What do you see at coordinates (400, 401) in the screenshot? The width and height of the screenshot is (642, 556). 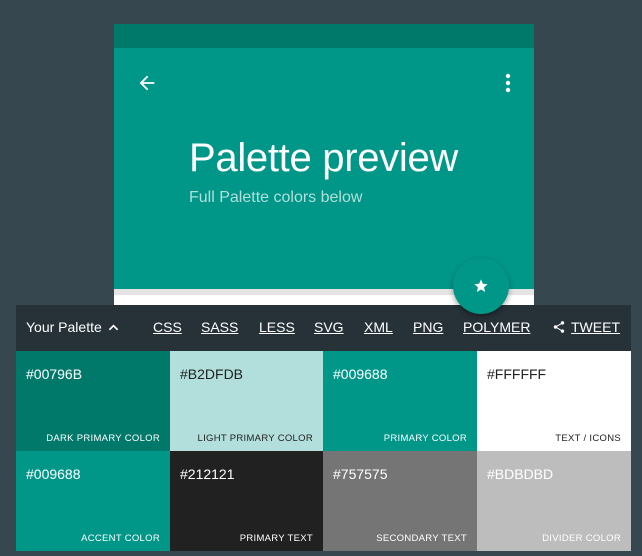 I see `swatch-primary: #009688 PRIMARY COLOR` at bounding box center [400, 401].